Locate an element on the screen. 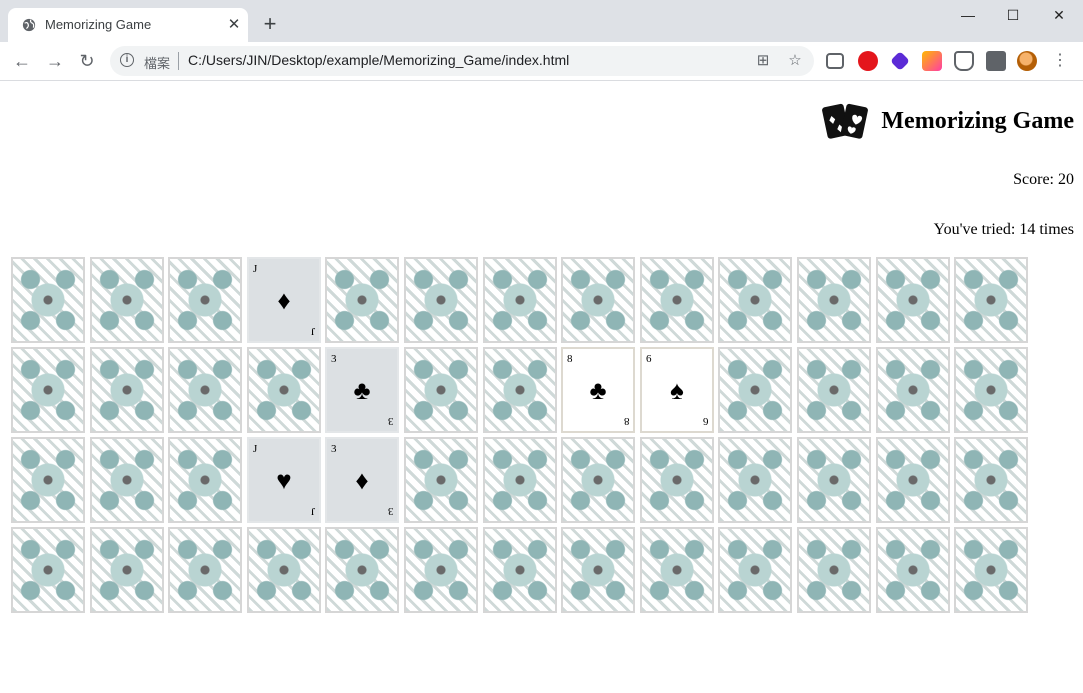 Image resolution: width=1083 pixels, height=693 pixels. card-face-up: 3 ♦ 3 is located at coordinates (362, 480).